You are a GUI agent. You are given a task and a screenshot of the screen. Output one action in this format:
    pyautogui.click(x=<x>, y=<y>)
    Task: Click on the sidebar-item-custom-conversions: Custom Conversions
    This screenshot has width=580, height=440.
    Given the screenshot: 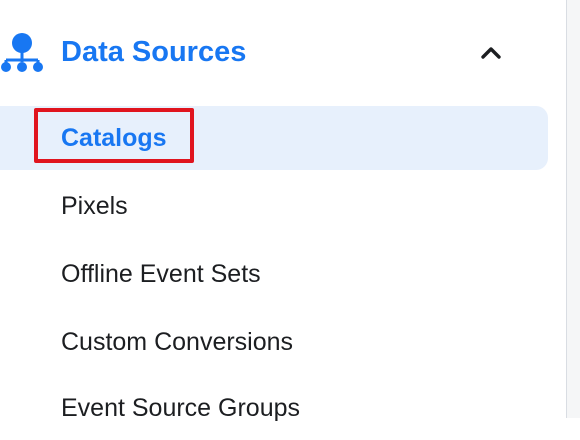 What is the action you would take?
    pyautogui.click(x=274, y=342)
    